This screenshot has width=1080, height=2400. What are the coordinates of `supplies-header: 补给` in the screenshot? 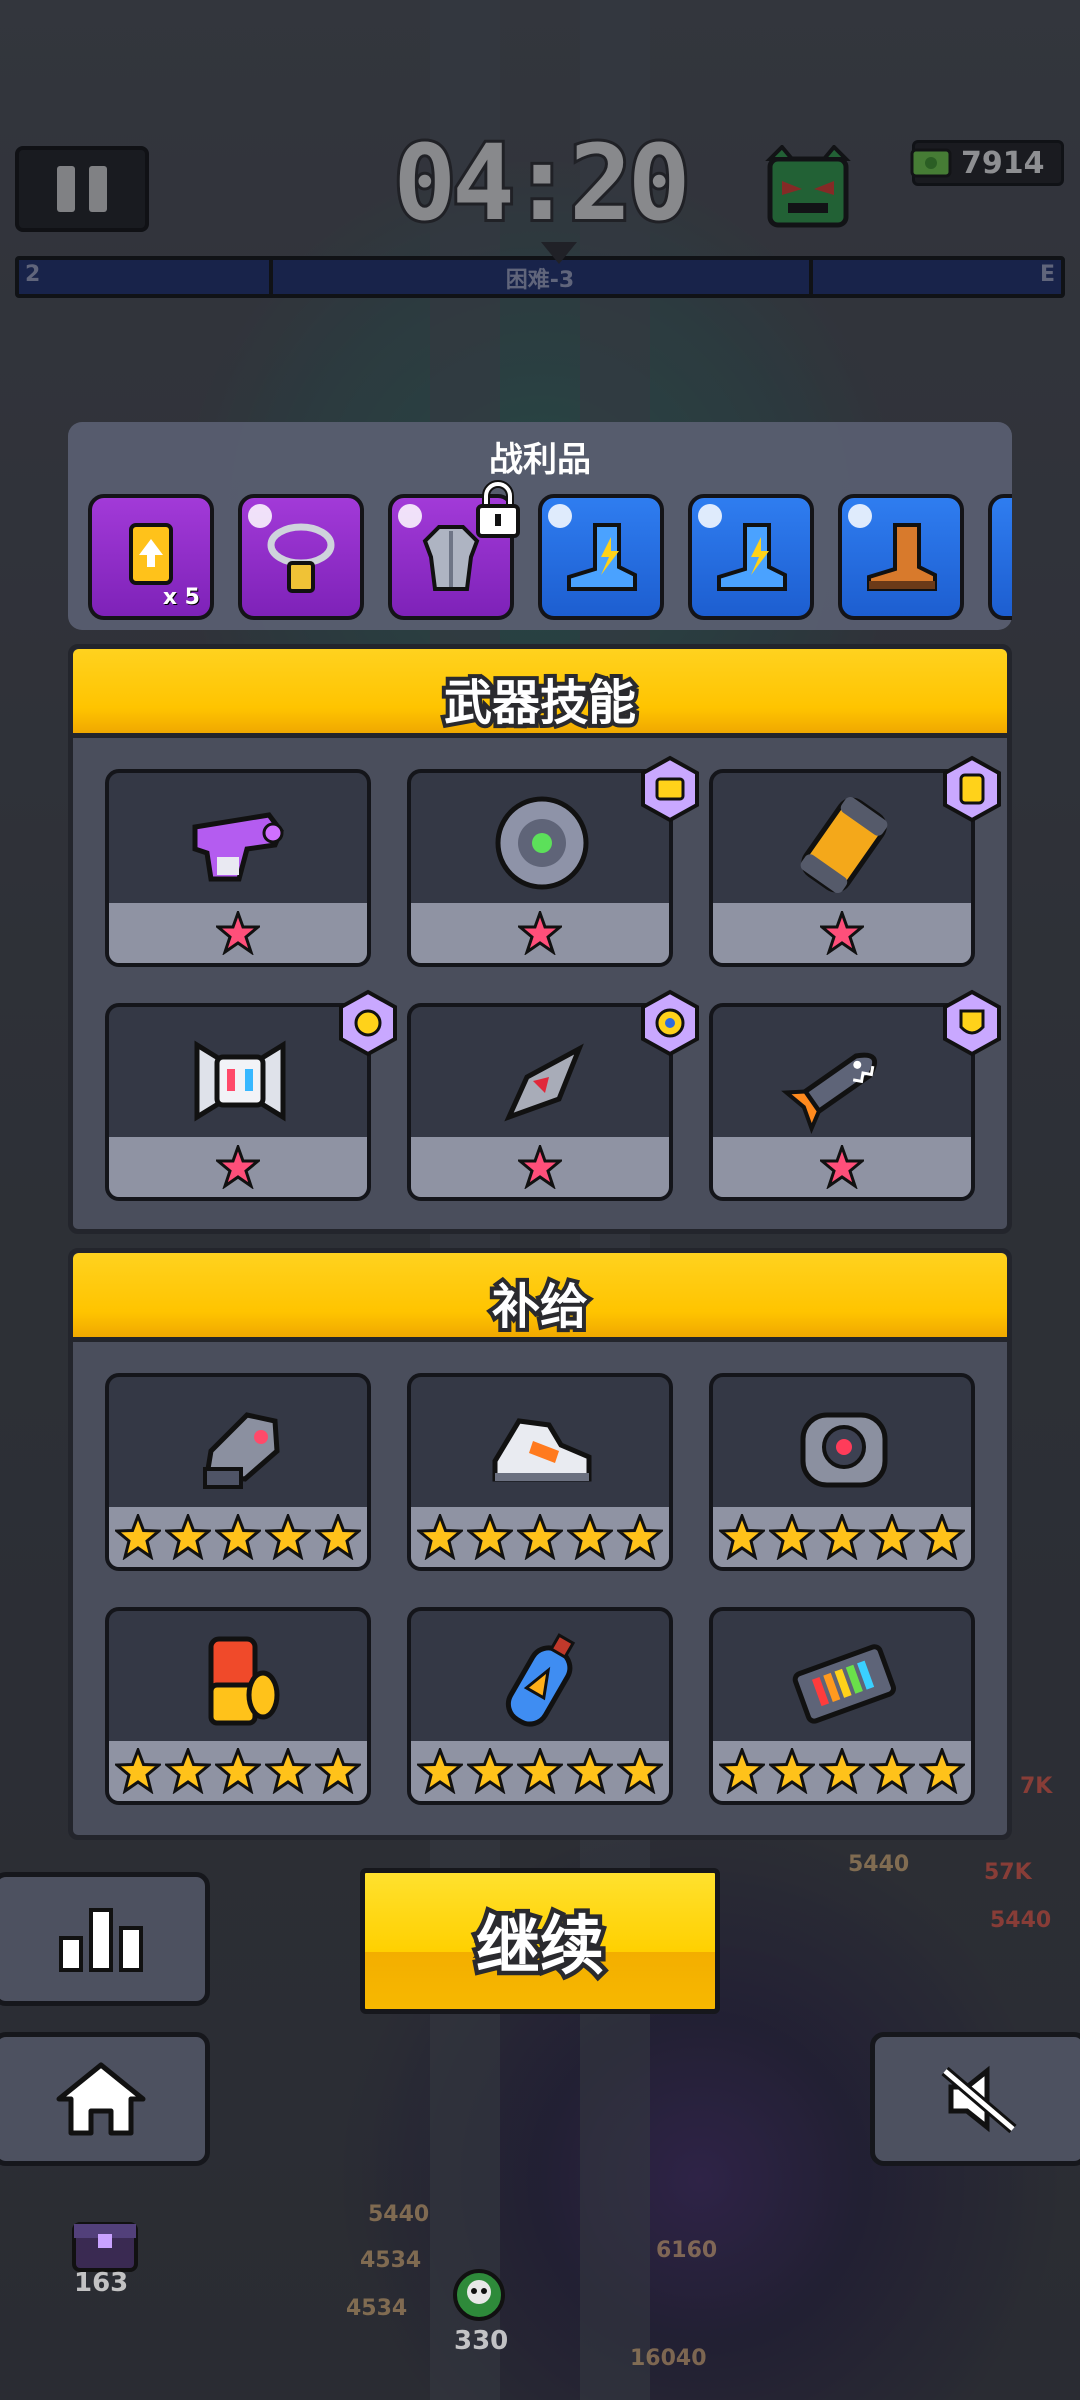 It's located at (540, 1297).